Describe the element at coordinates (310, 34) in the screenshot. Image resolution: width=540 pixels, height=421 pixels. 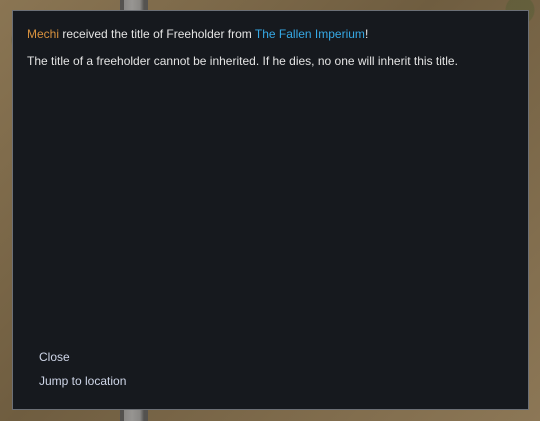
I see `faction-name: The Fallen Imperium` at that location.